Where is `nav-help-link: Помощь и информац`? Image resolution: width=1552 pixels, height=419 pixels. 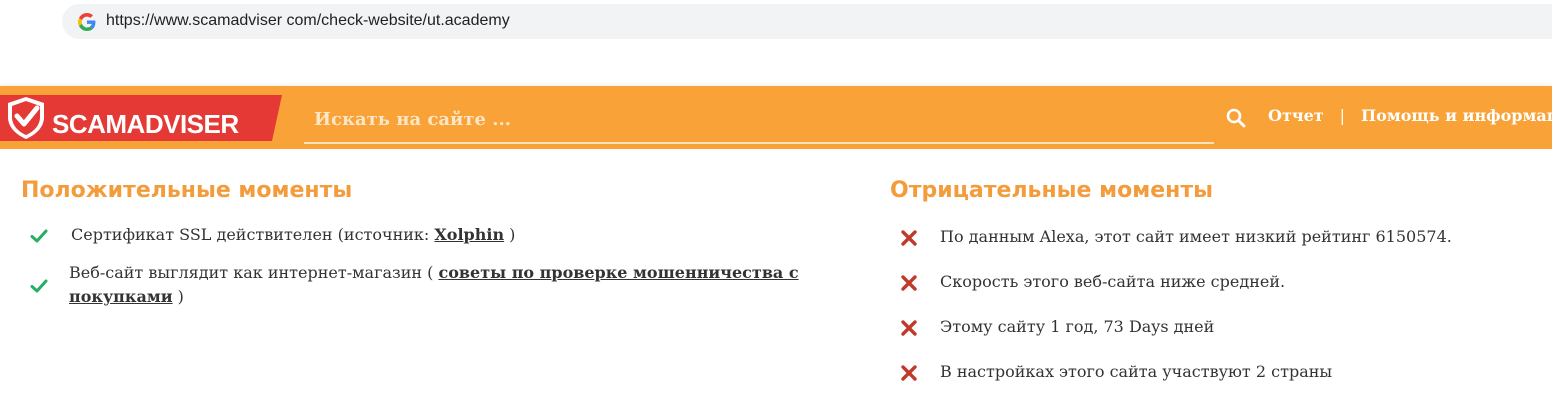
nav-help-link: Помощь и информац is located at coordinates (1456, 115).